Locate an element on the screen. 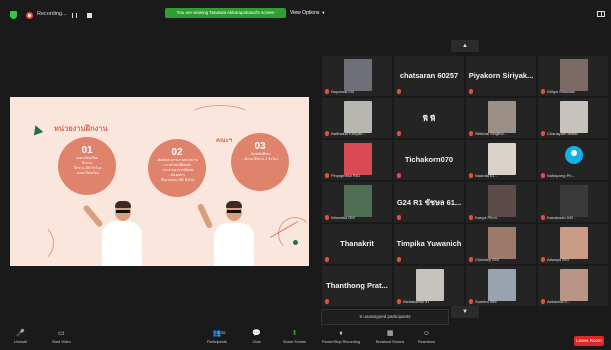  participant-tile: Chanayuth Naktu is located at coordinates (573, 118).